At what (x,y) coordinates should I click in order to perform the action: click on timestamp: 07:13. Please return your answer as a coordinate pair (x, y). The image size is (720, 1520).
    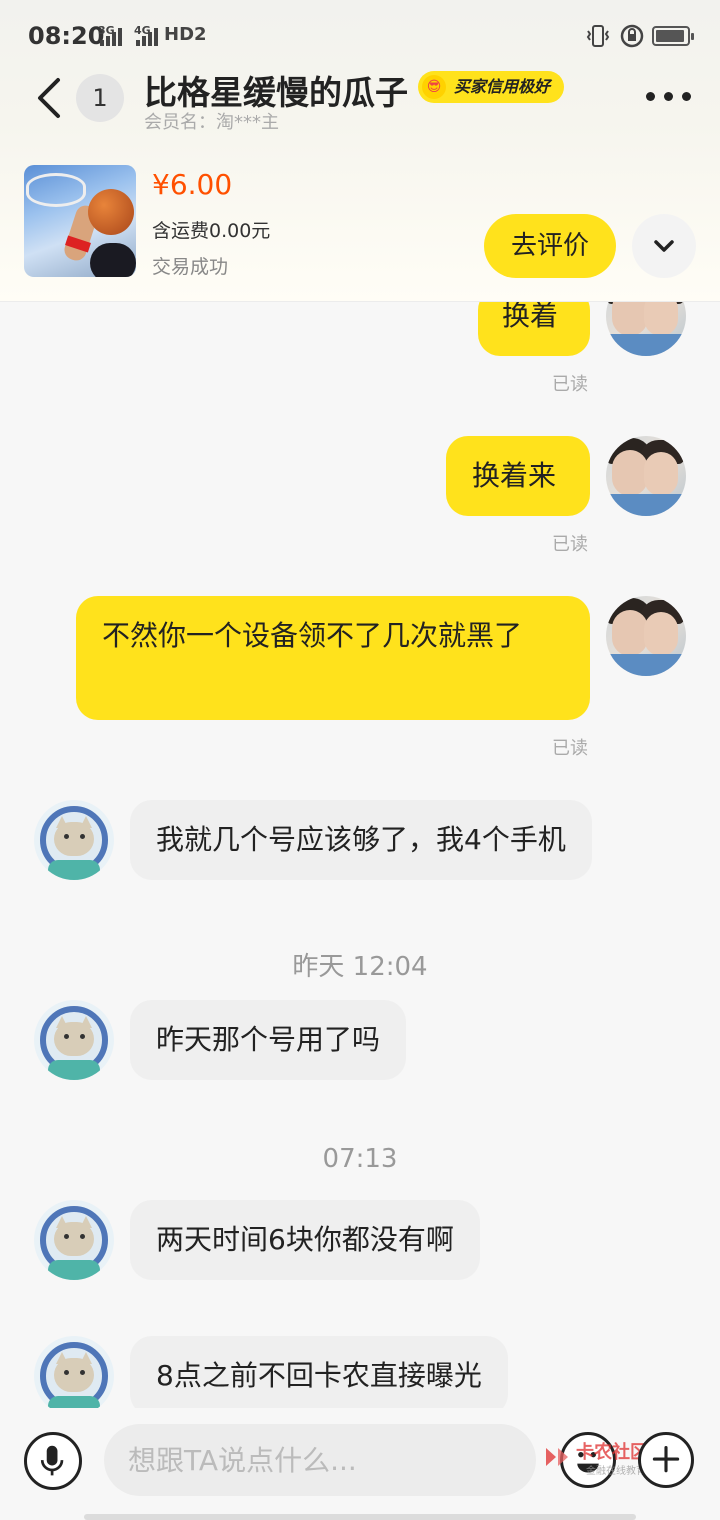
    Looking at the image, I should click on (360, 1159).